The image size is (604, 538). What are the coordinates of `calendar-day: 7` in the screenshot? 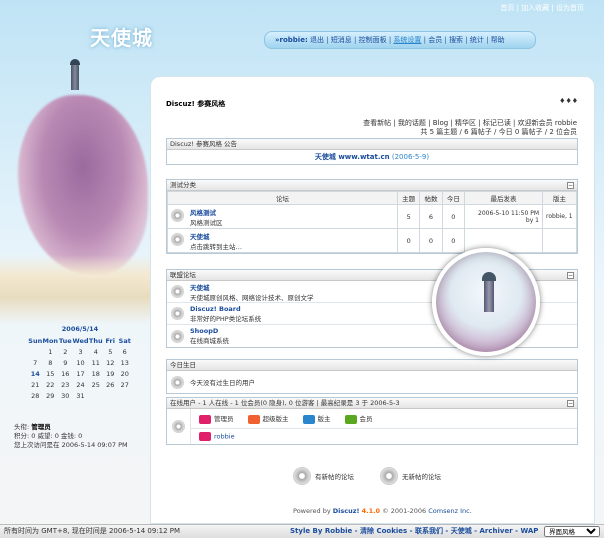 It's located at (35, 363).